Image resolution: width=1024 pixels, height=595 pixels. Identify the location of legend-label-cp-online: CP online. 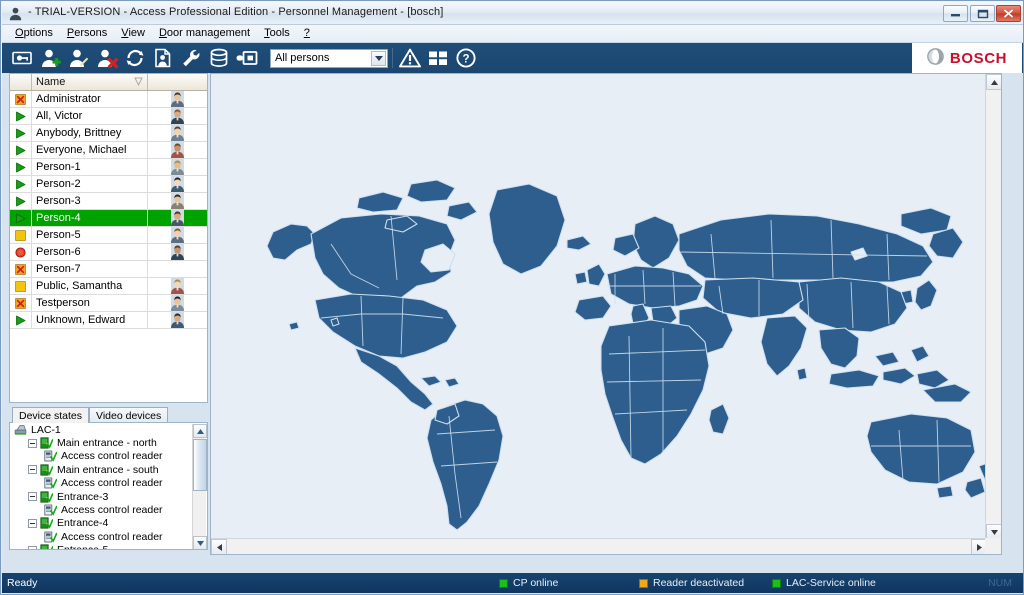
(536, 583).